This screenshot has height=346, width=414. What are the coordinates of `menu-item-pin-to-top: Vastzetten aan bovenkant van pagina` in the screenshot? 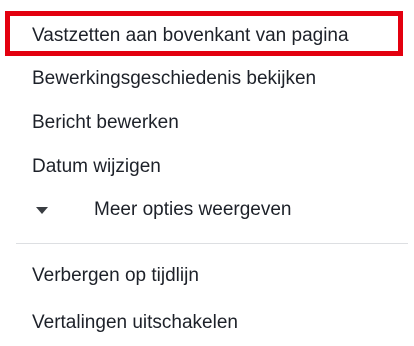 It's located at (190, 36).